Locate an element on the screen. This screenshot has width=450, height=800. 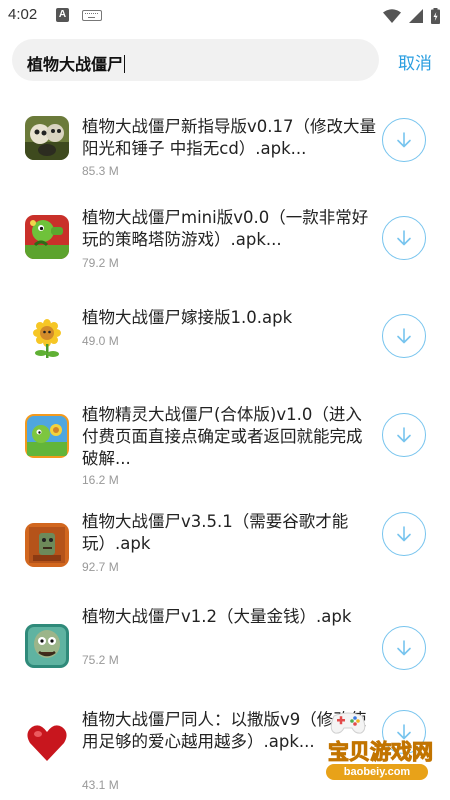
app-size: 75.2 M is located at coordinates (100, 660).